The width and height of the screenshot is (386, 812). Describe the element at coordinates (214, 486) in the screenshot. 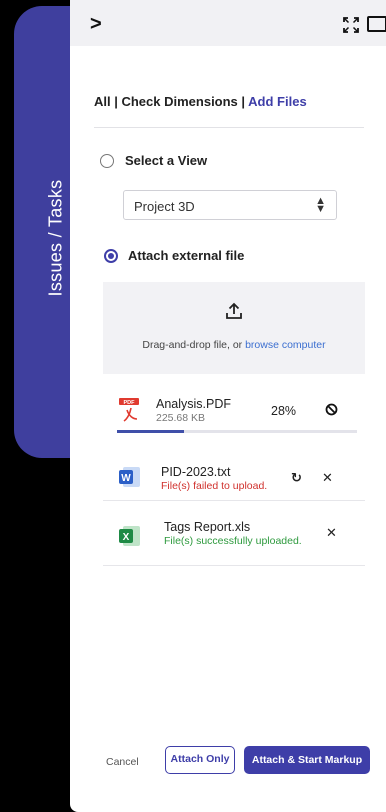

I see `file-error-message: File(s) failed to upload.` at that location.